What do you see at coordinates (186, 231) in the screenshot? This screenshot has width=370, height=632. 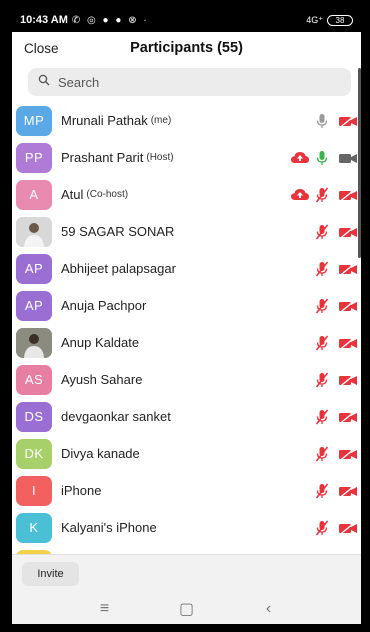 I see `participant-row: 59 SAGAR SONAR` at bounding box center [186, 231].